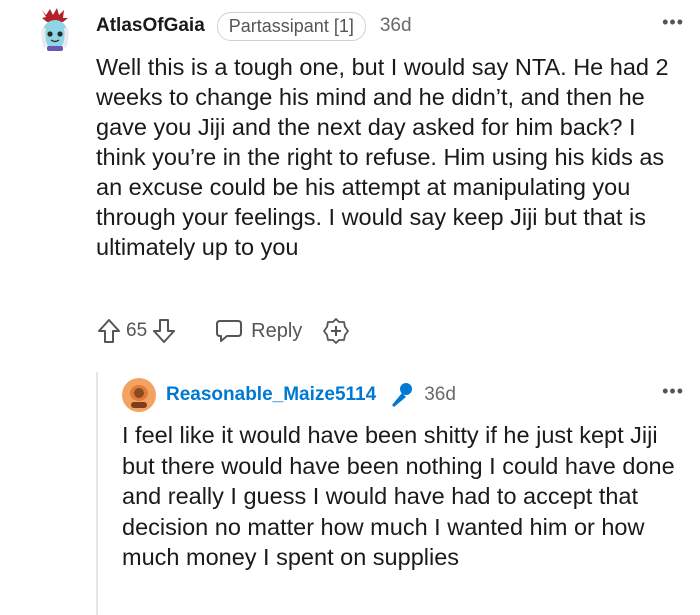 The image size is (700, 615). Describe the element at coordinates (109, 331) in the screenshot. I see `upvote-arrow-icon` at that location.